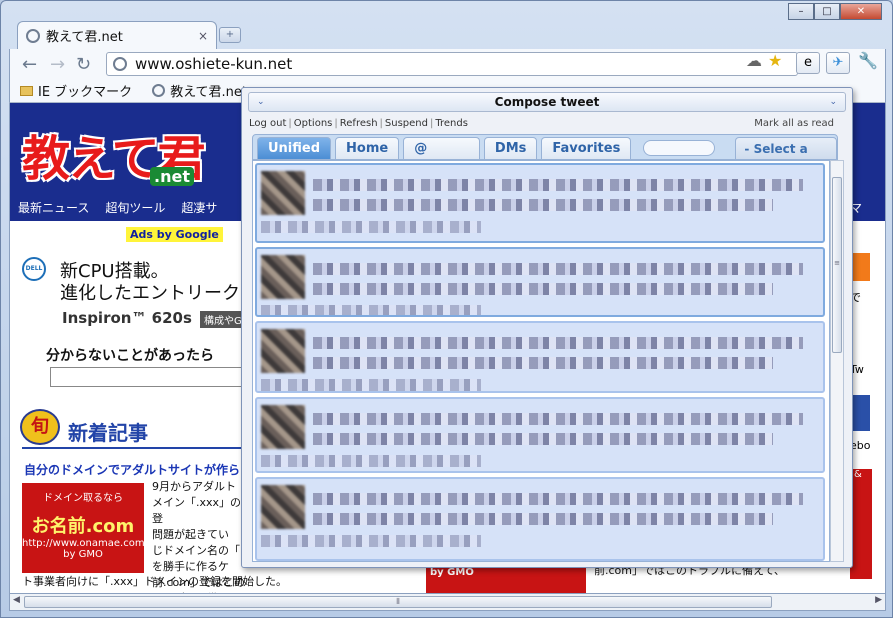  What do you see at coordinates (367, 148) in the screenshot?
I see `tab-home: Home` at bounding box center [367, 148].